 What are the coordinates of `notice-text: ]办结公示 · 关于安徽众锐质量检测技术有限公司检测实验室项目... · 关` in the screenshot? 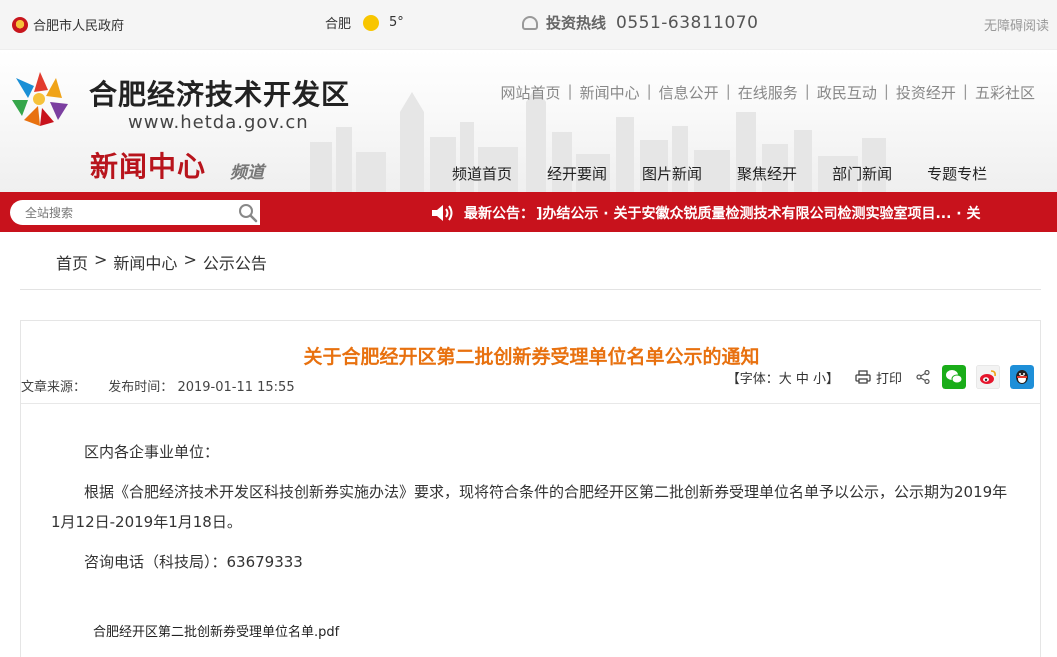 It's located at (758, 213).